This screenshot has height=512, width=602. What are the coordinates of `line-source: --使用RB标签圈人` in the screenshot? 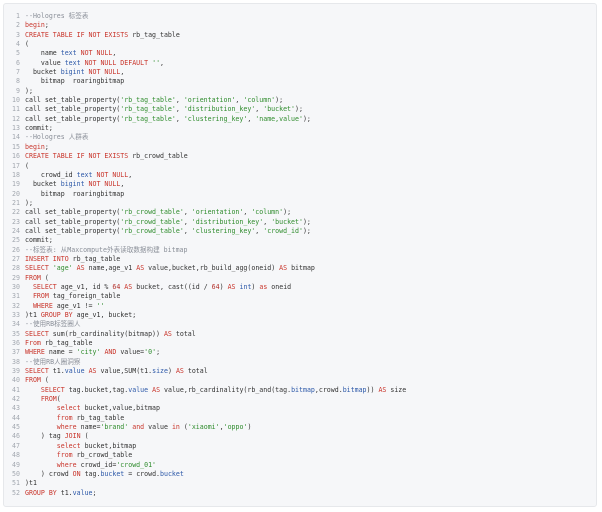 It's located at (52, 324).